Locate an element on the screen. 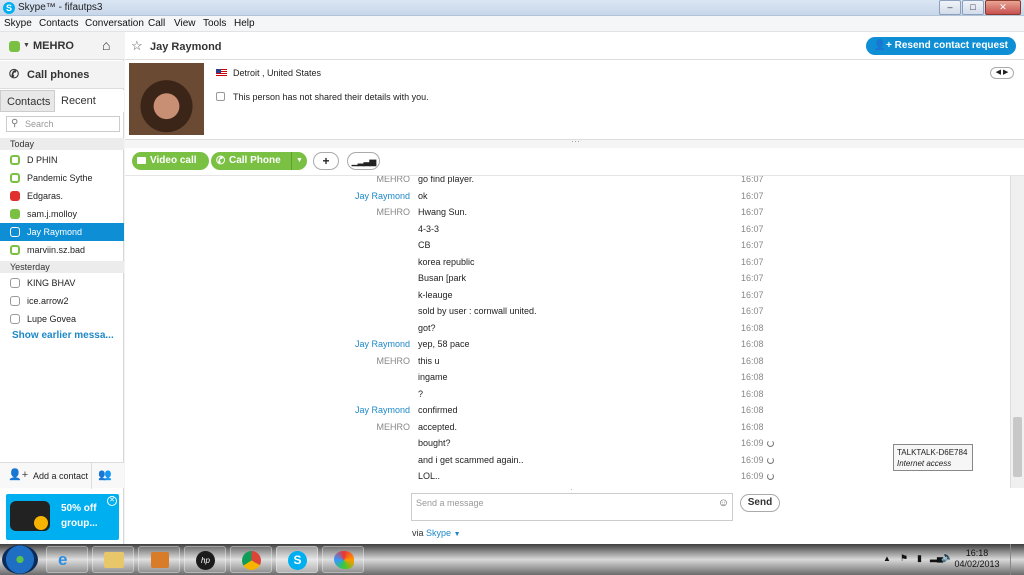  home-icon: ⌂ is located at coordinates (106, 45).